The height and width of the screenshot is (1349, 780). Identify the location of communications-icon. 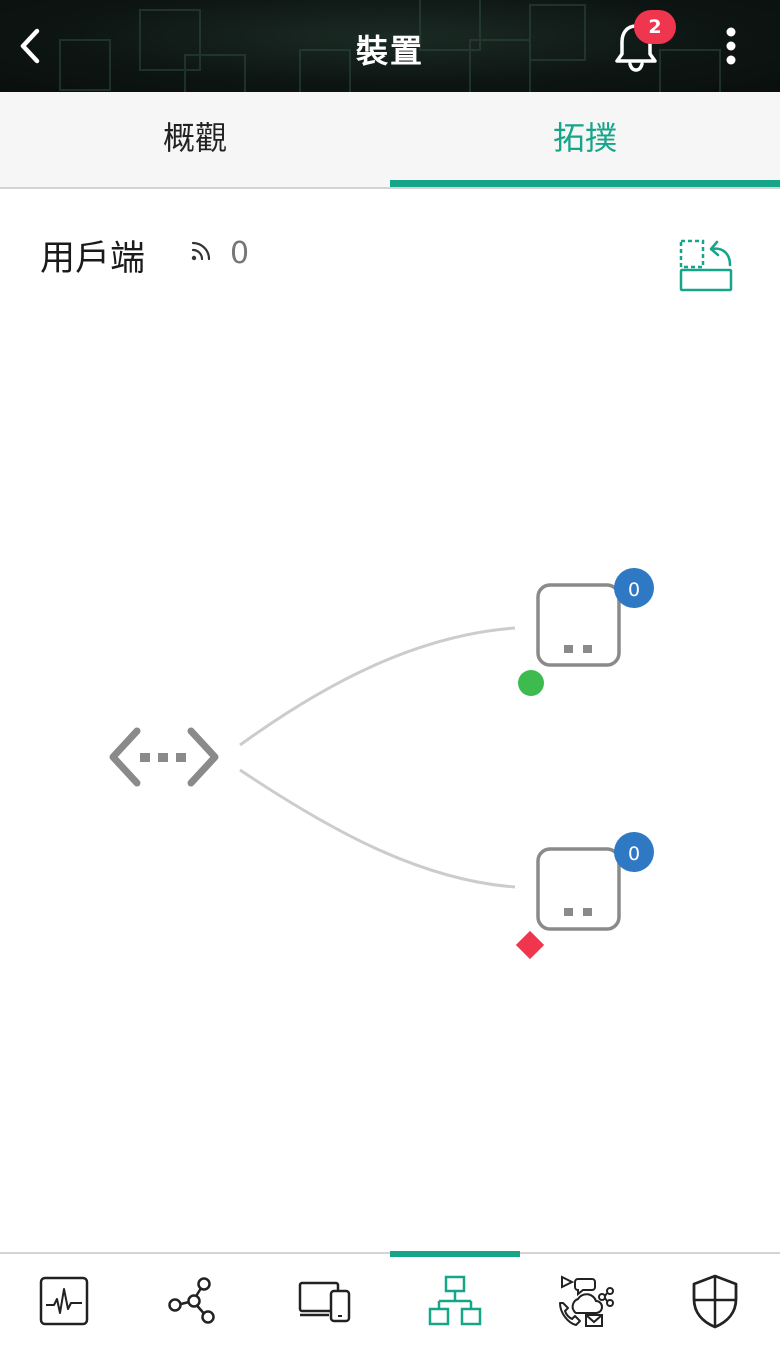
(586, 1301).